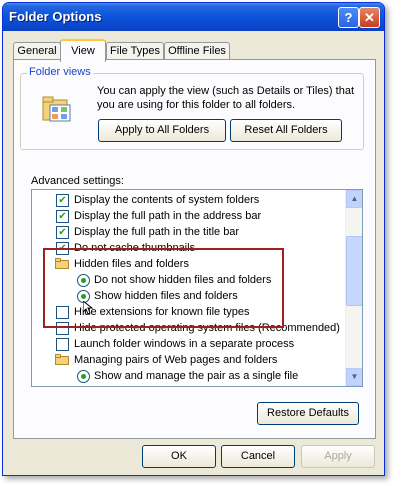  Describe the element at coordinates (197, 51) in the screenshot. I see `tab-offline-files: Offline Files` at that location.